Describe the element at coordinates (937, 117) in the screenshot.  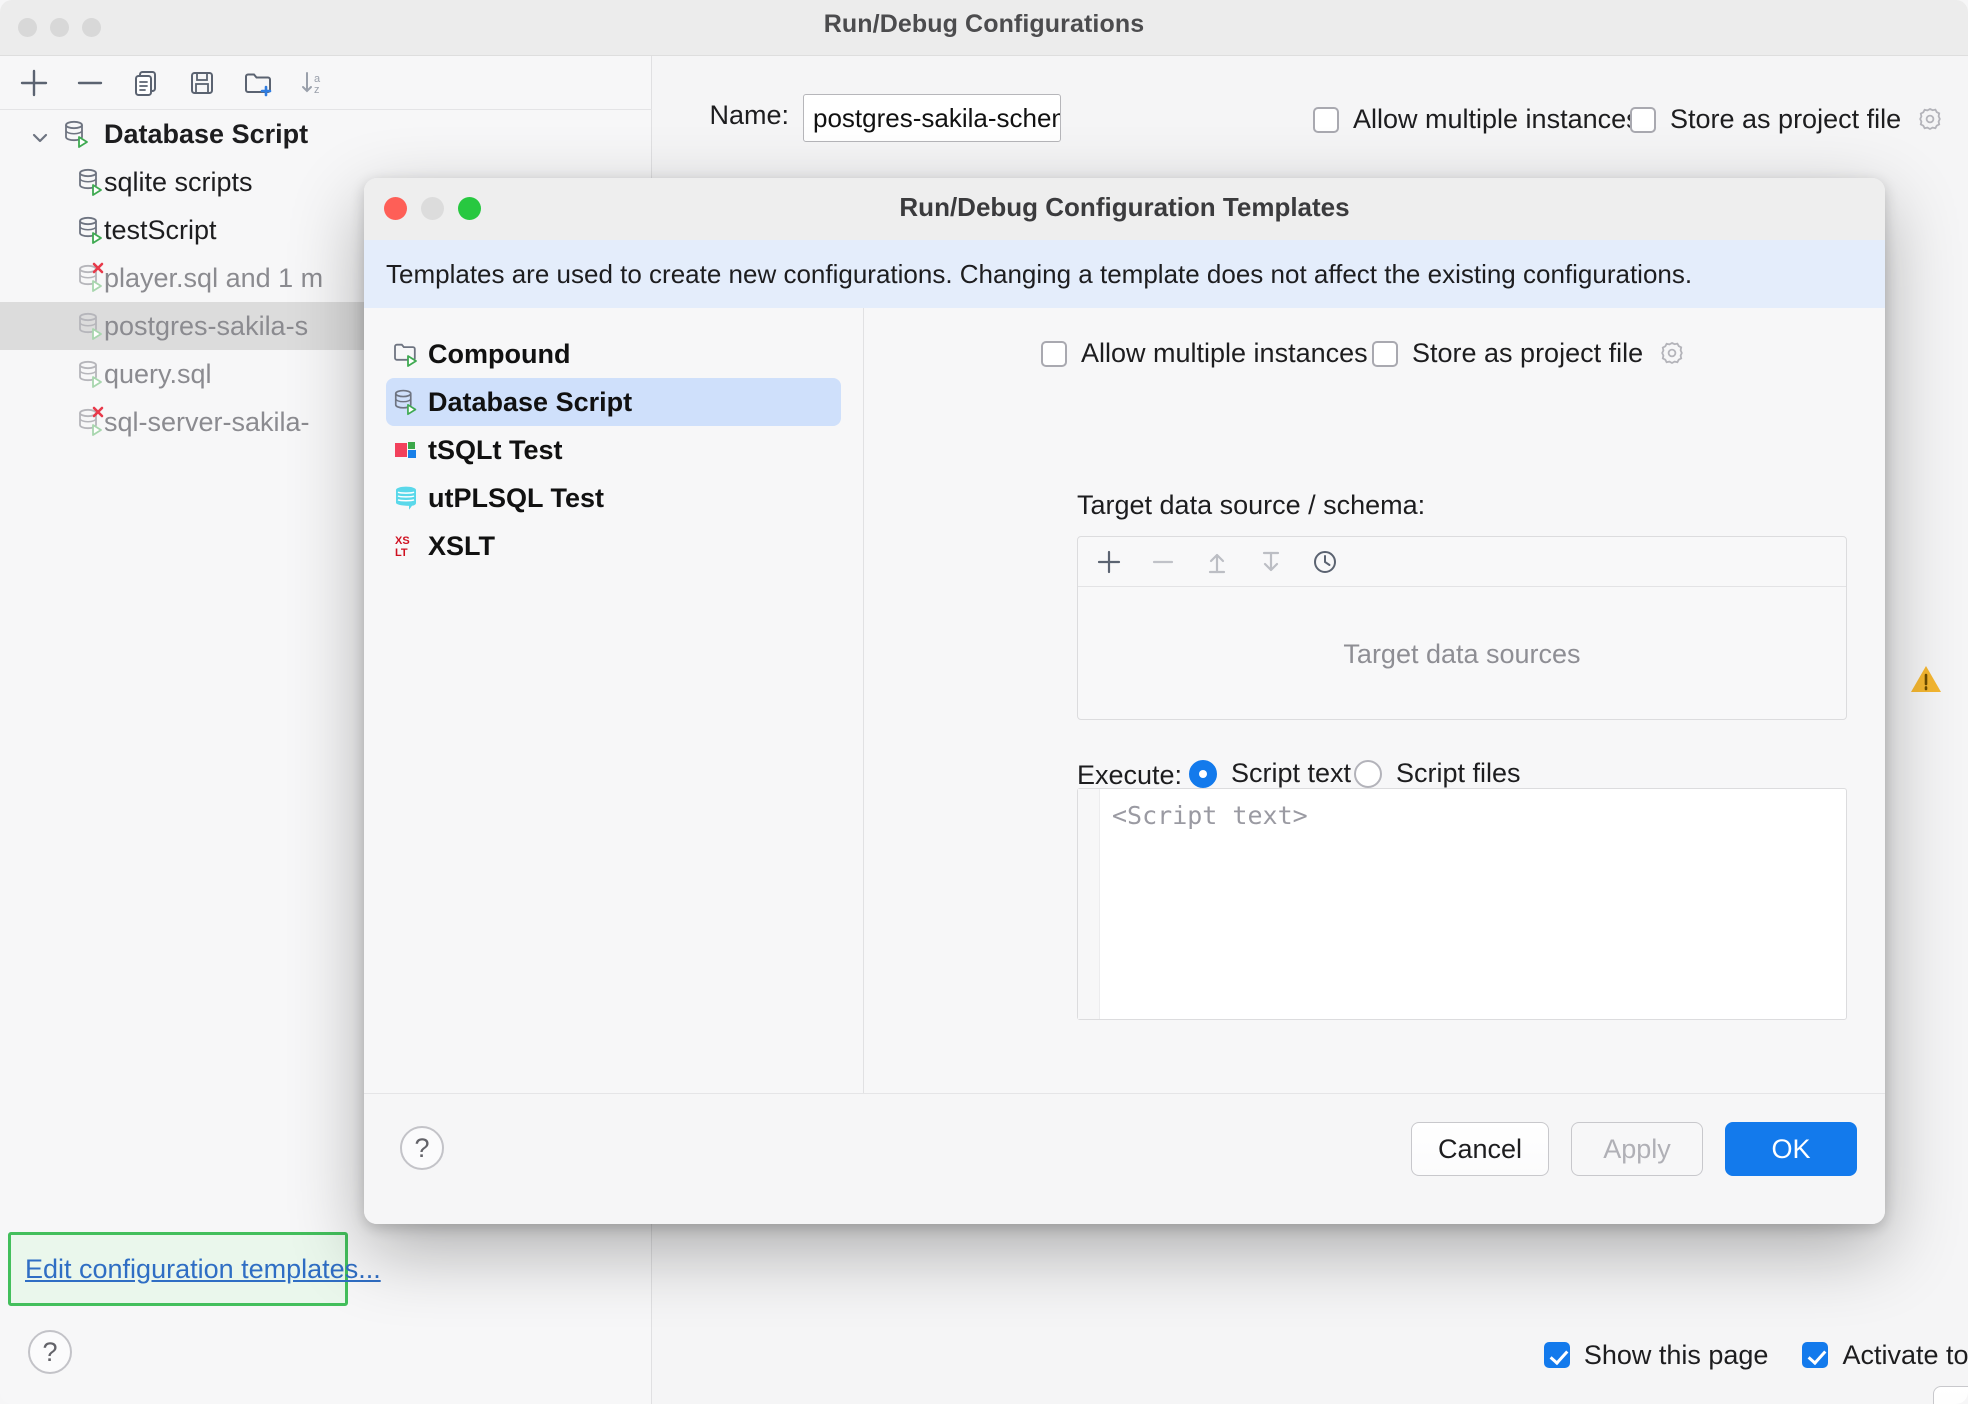
I see `name-input-value: postgres-sakila-schema` at that location.